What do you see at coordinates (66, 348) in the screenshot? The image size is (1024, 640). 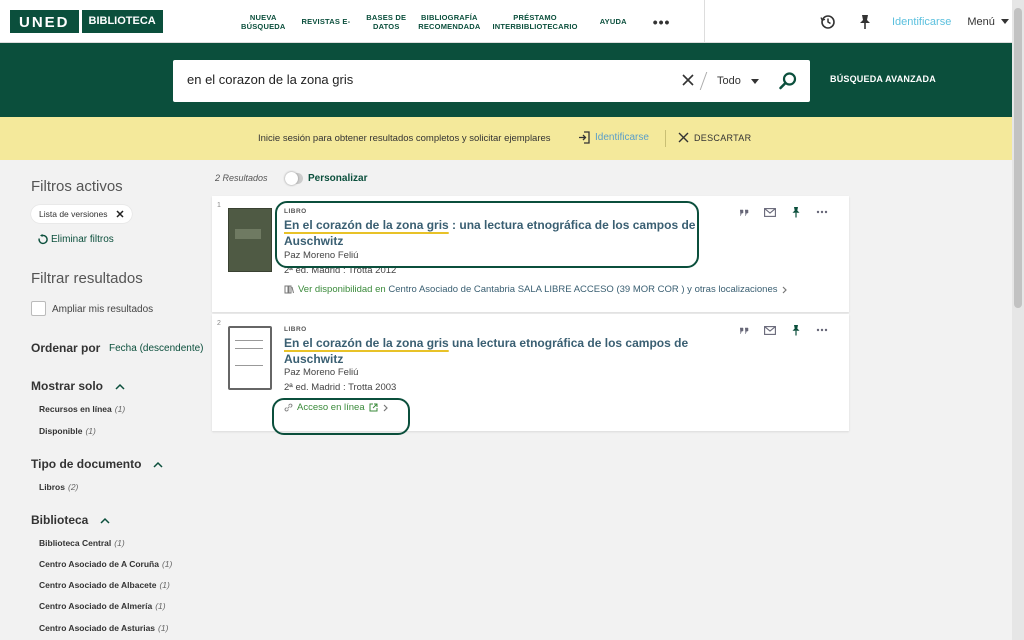 I see `sort-label: Ordenar por` at bounding box center [66, 348].